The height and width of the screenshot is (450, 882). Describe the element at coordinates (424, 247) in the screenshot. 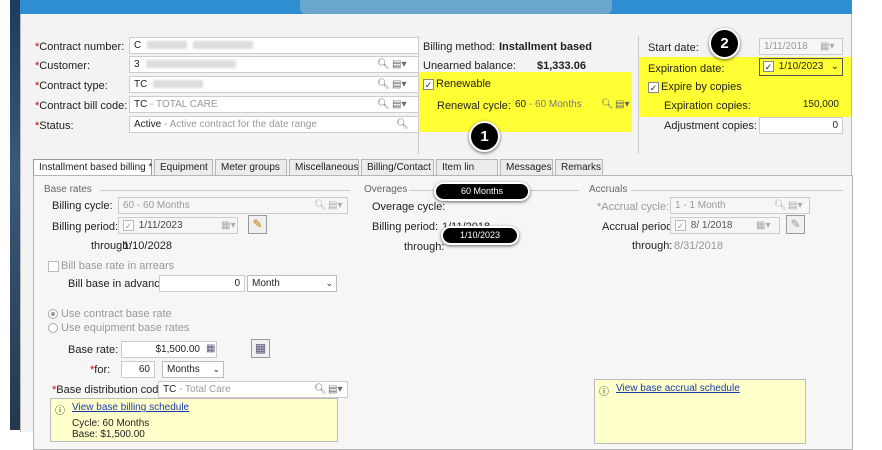

I see `overage-through-label: through:` at that location.